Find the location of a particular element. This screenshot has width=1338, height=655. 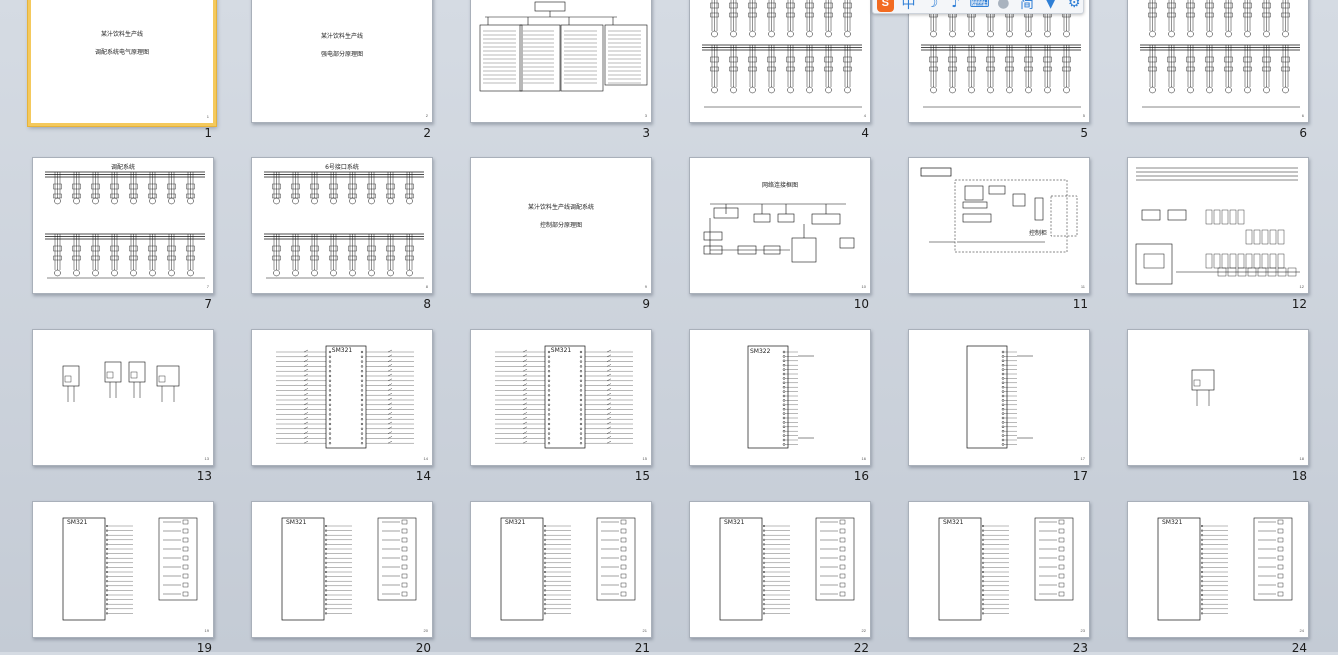

slide-number-label: 23 is located at coordinates (1080, 648).